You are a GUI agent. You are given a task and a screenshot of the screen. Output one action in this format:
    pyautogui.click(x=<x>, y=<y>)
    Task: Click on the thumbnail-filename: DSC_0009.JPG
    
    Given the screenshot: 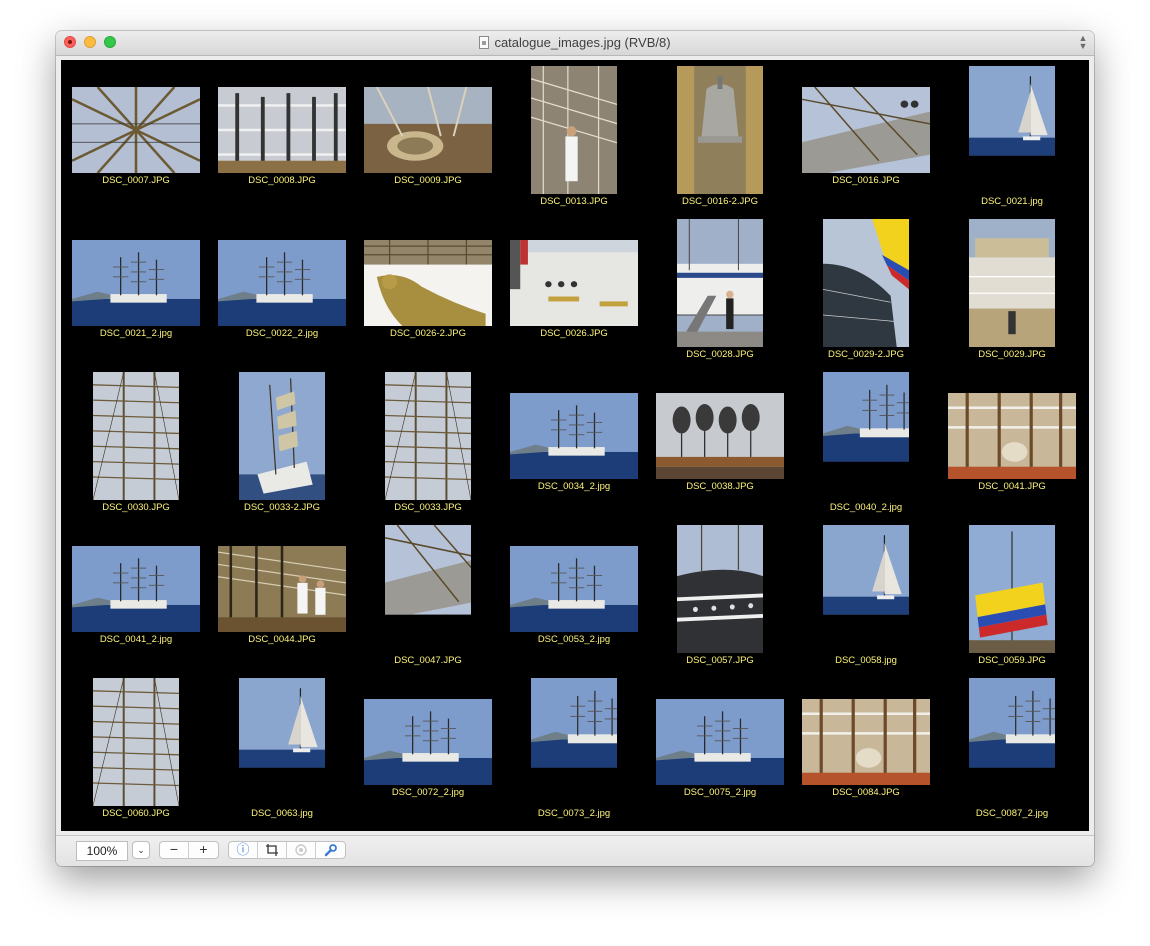 What is the action you would take?
    pyautogui.click(x=428, y=180)
    